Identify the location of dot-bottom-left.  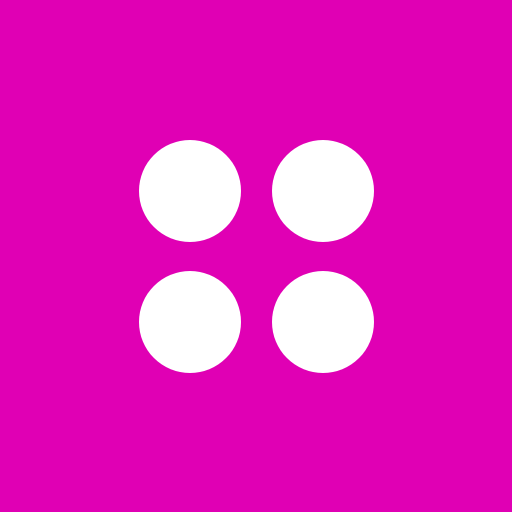
(190, 322).